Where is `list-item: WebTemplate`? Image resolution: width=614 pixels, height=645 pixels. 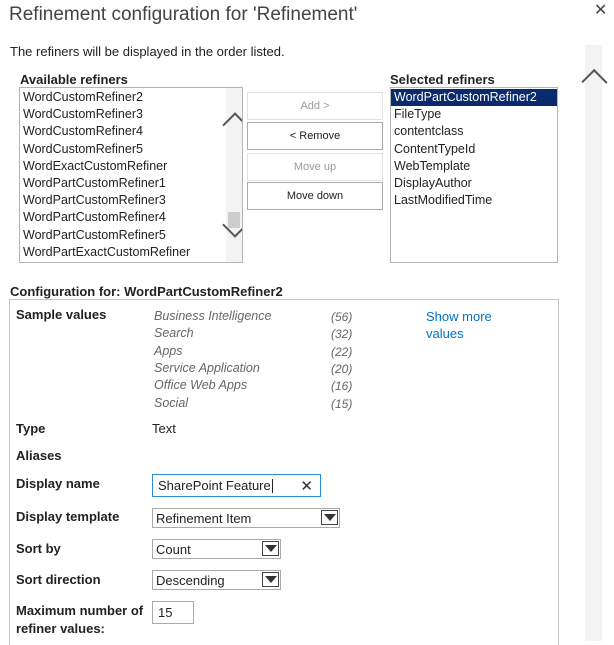 list-item: WebTemplate is located at coordinates (474, 166).